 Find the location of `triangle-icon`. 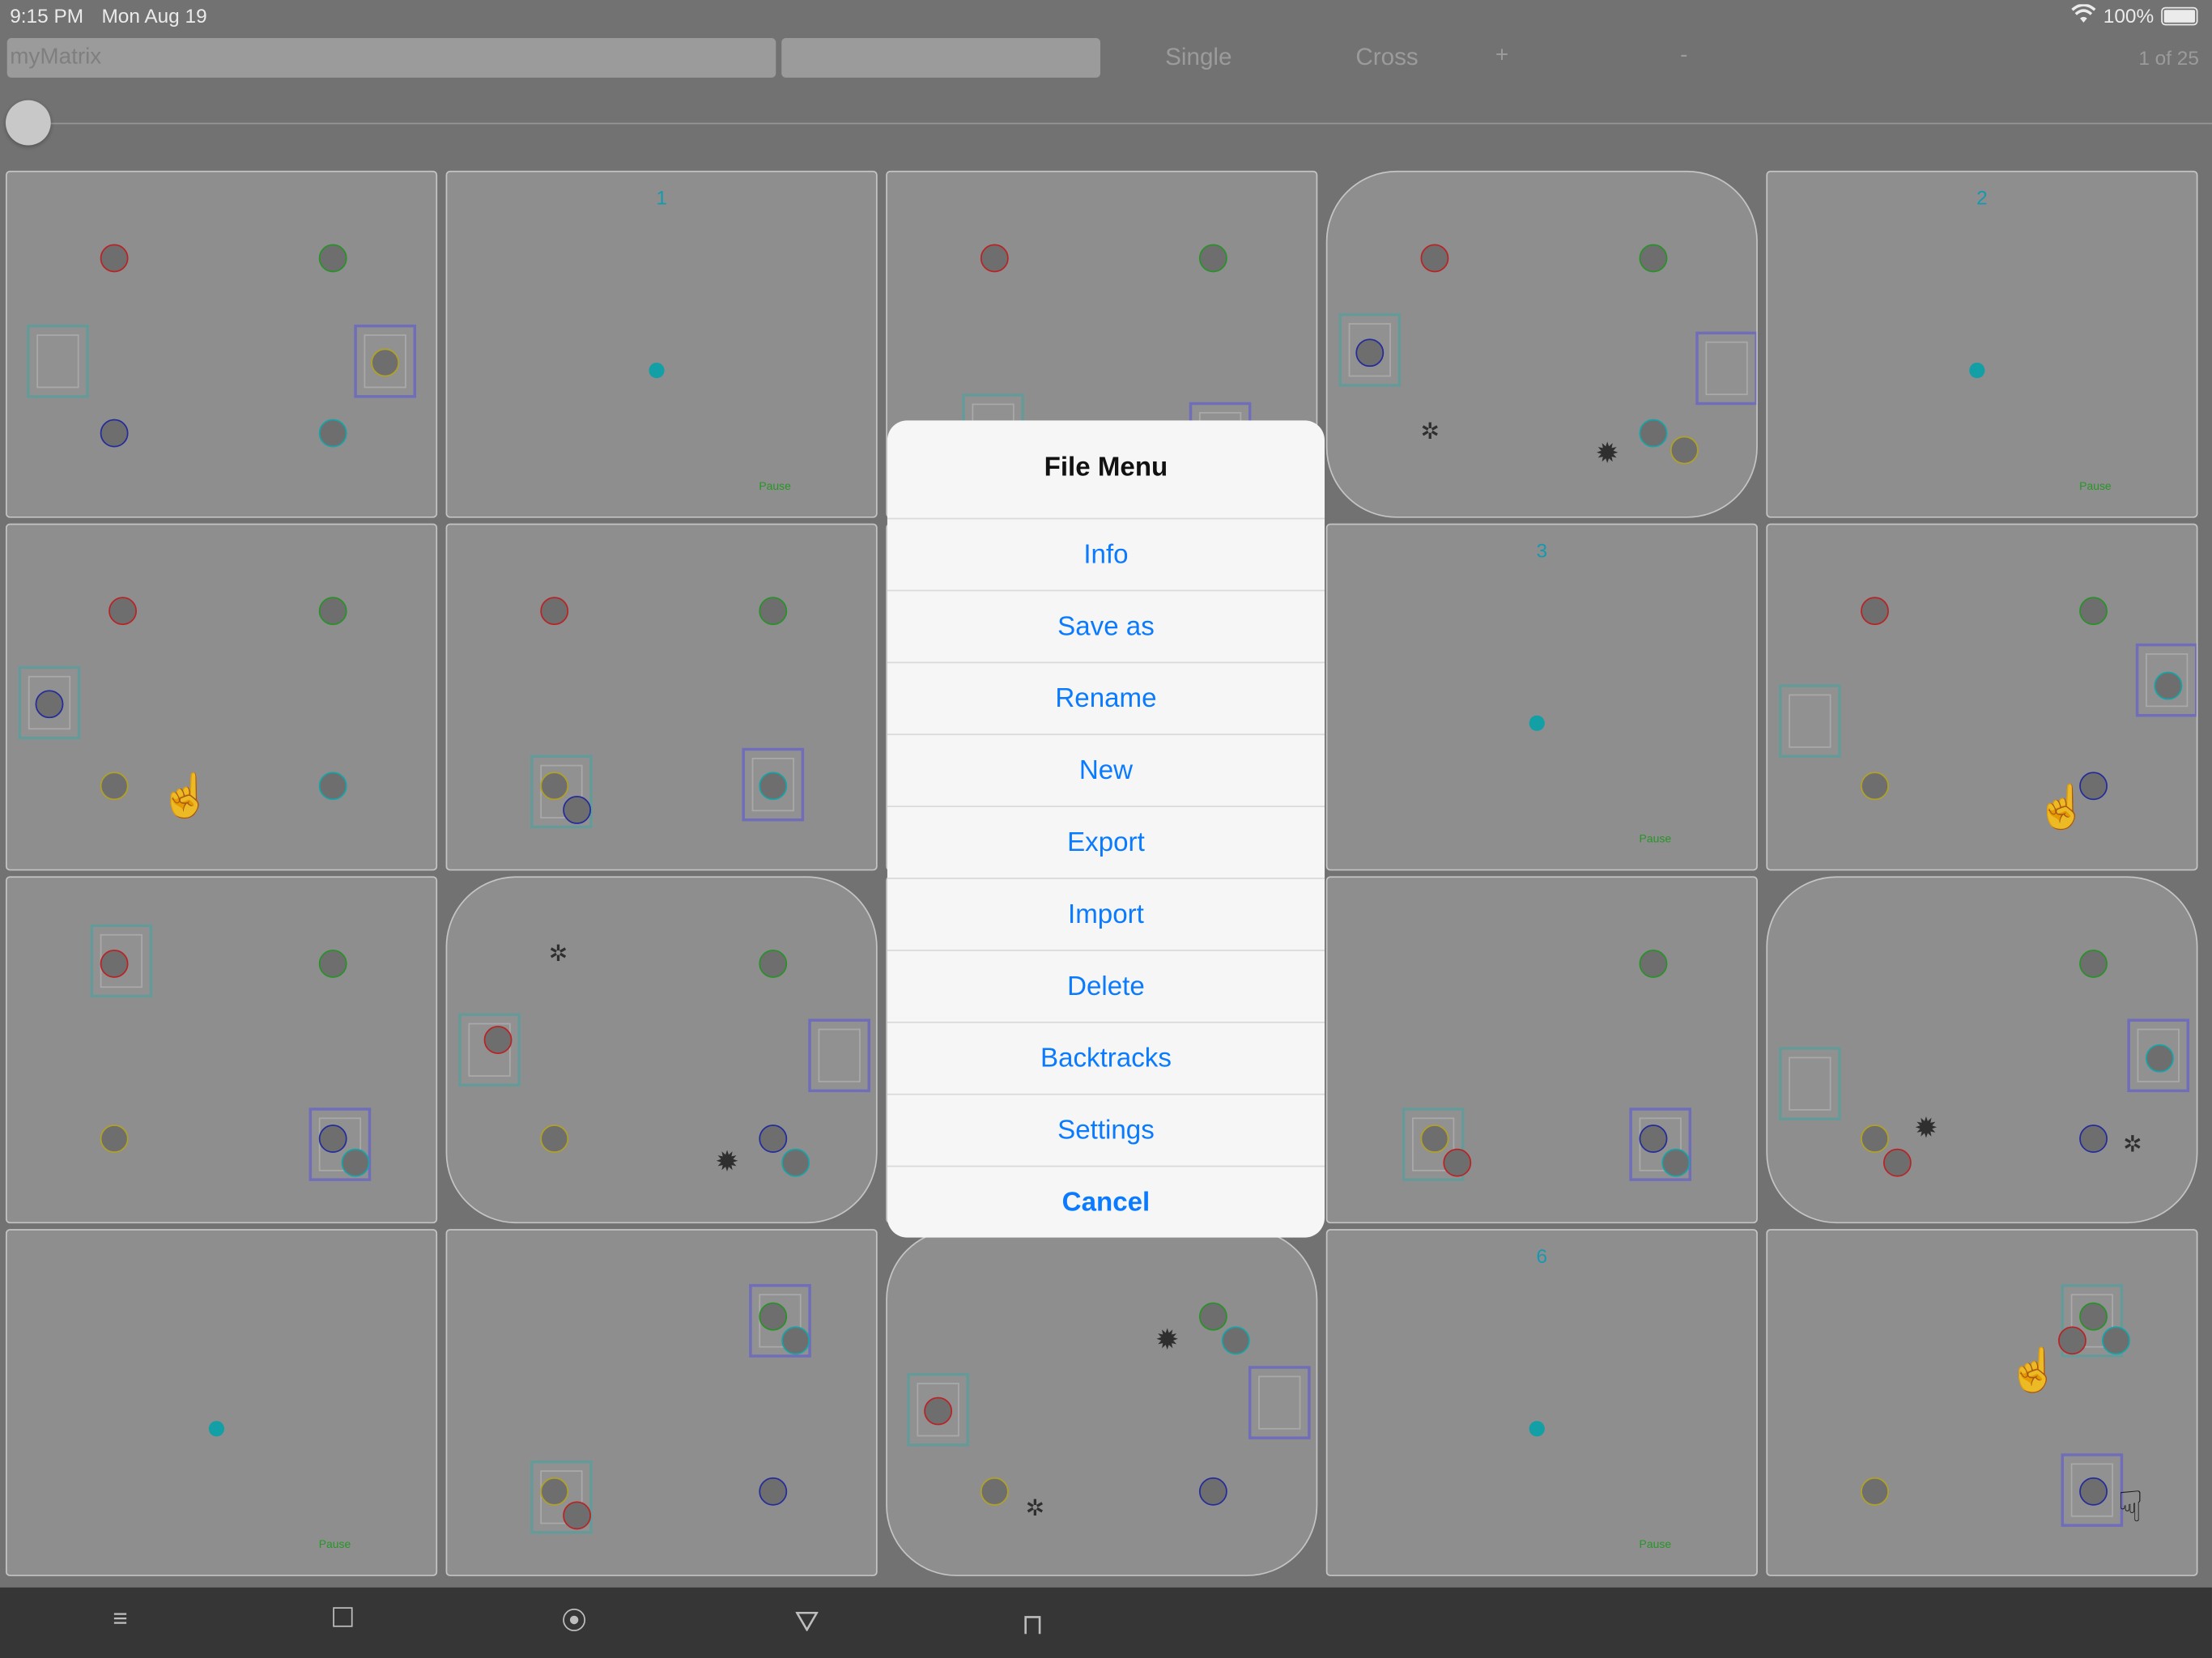

triangle-icon is located at coordinates (807, 1624).